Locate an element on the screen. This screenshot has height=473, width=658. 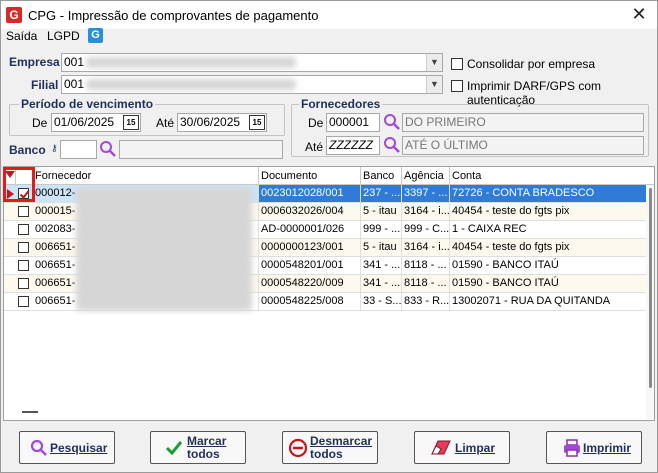
fornecedores-de-label: De is located at coordinates (316, 123).